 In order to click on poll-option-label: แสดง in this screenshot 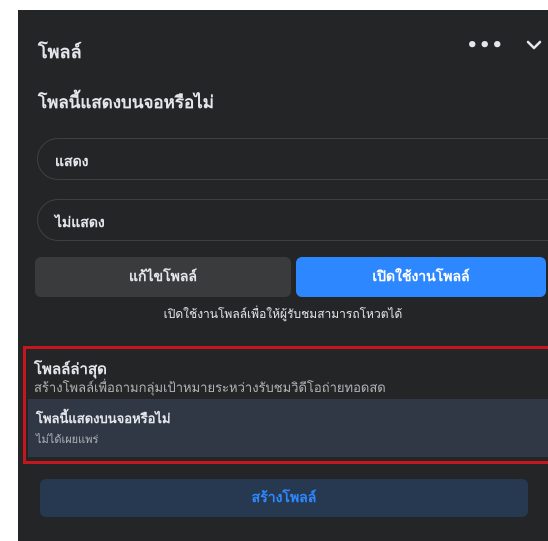, I will do `click(72, 162)`.